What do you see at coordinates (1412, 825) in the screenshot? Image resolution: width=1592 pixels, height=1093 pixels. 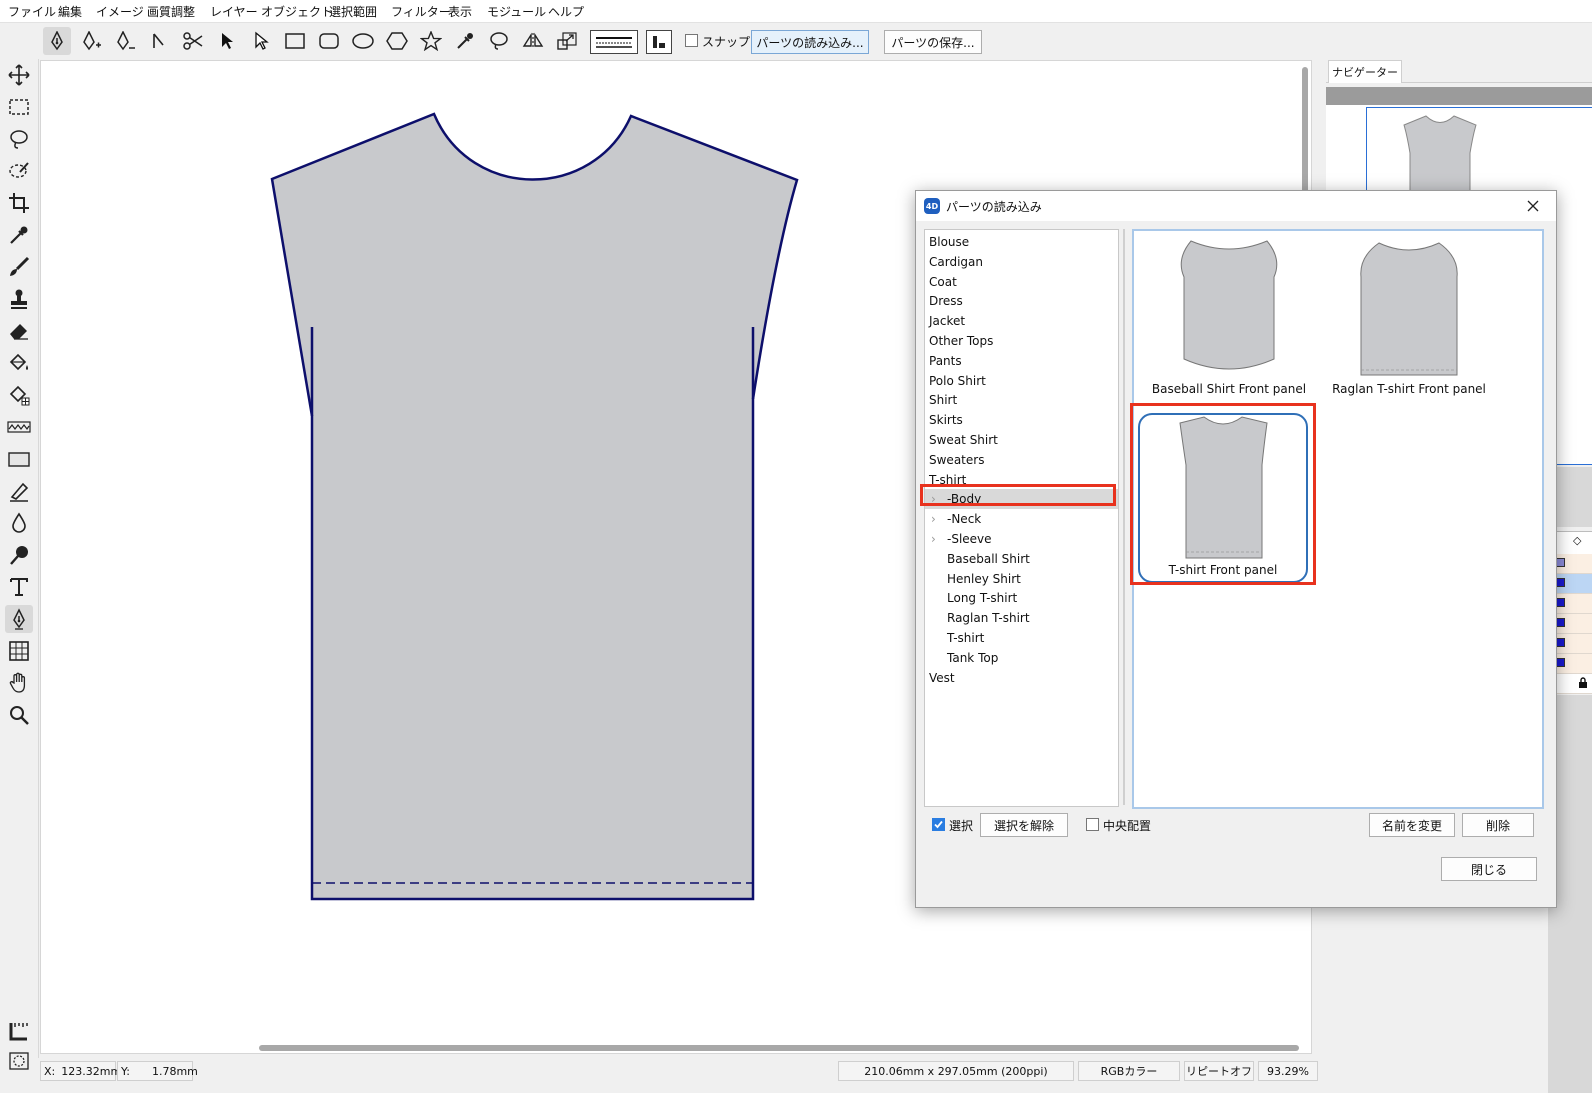 I see `rename-button: 名前を変更` at bounding box center [1412, 825].